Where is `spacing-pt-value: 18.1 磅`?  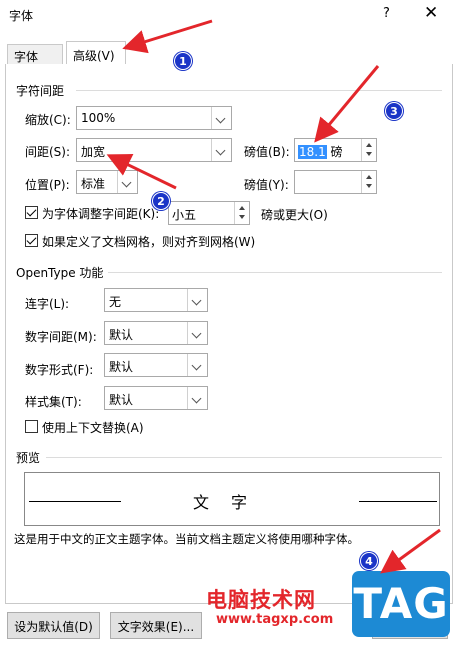 spacing-pt-value: 18.1 磅 is located at coordinates (320, 151).